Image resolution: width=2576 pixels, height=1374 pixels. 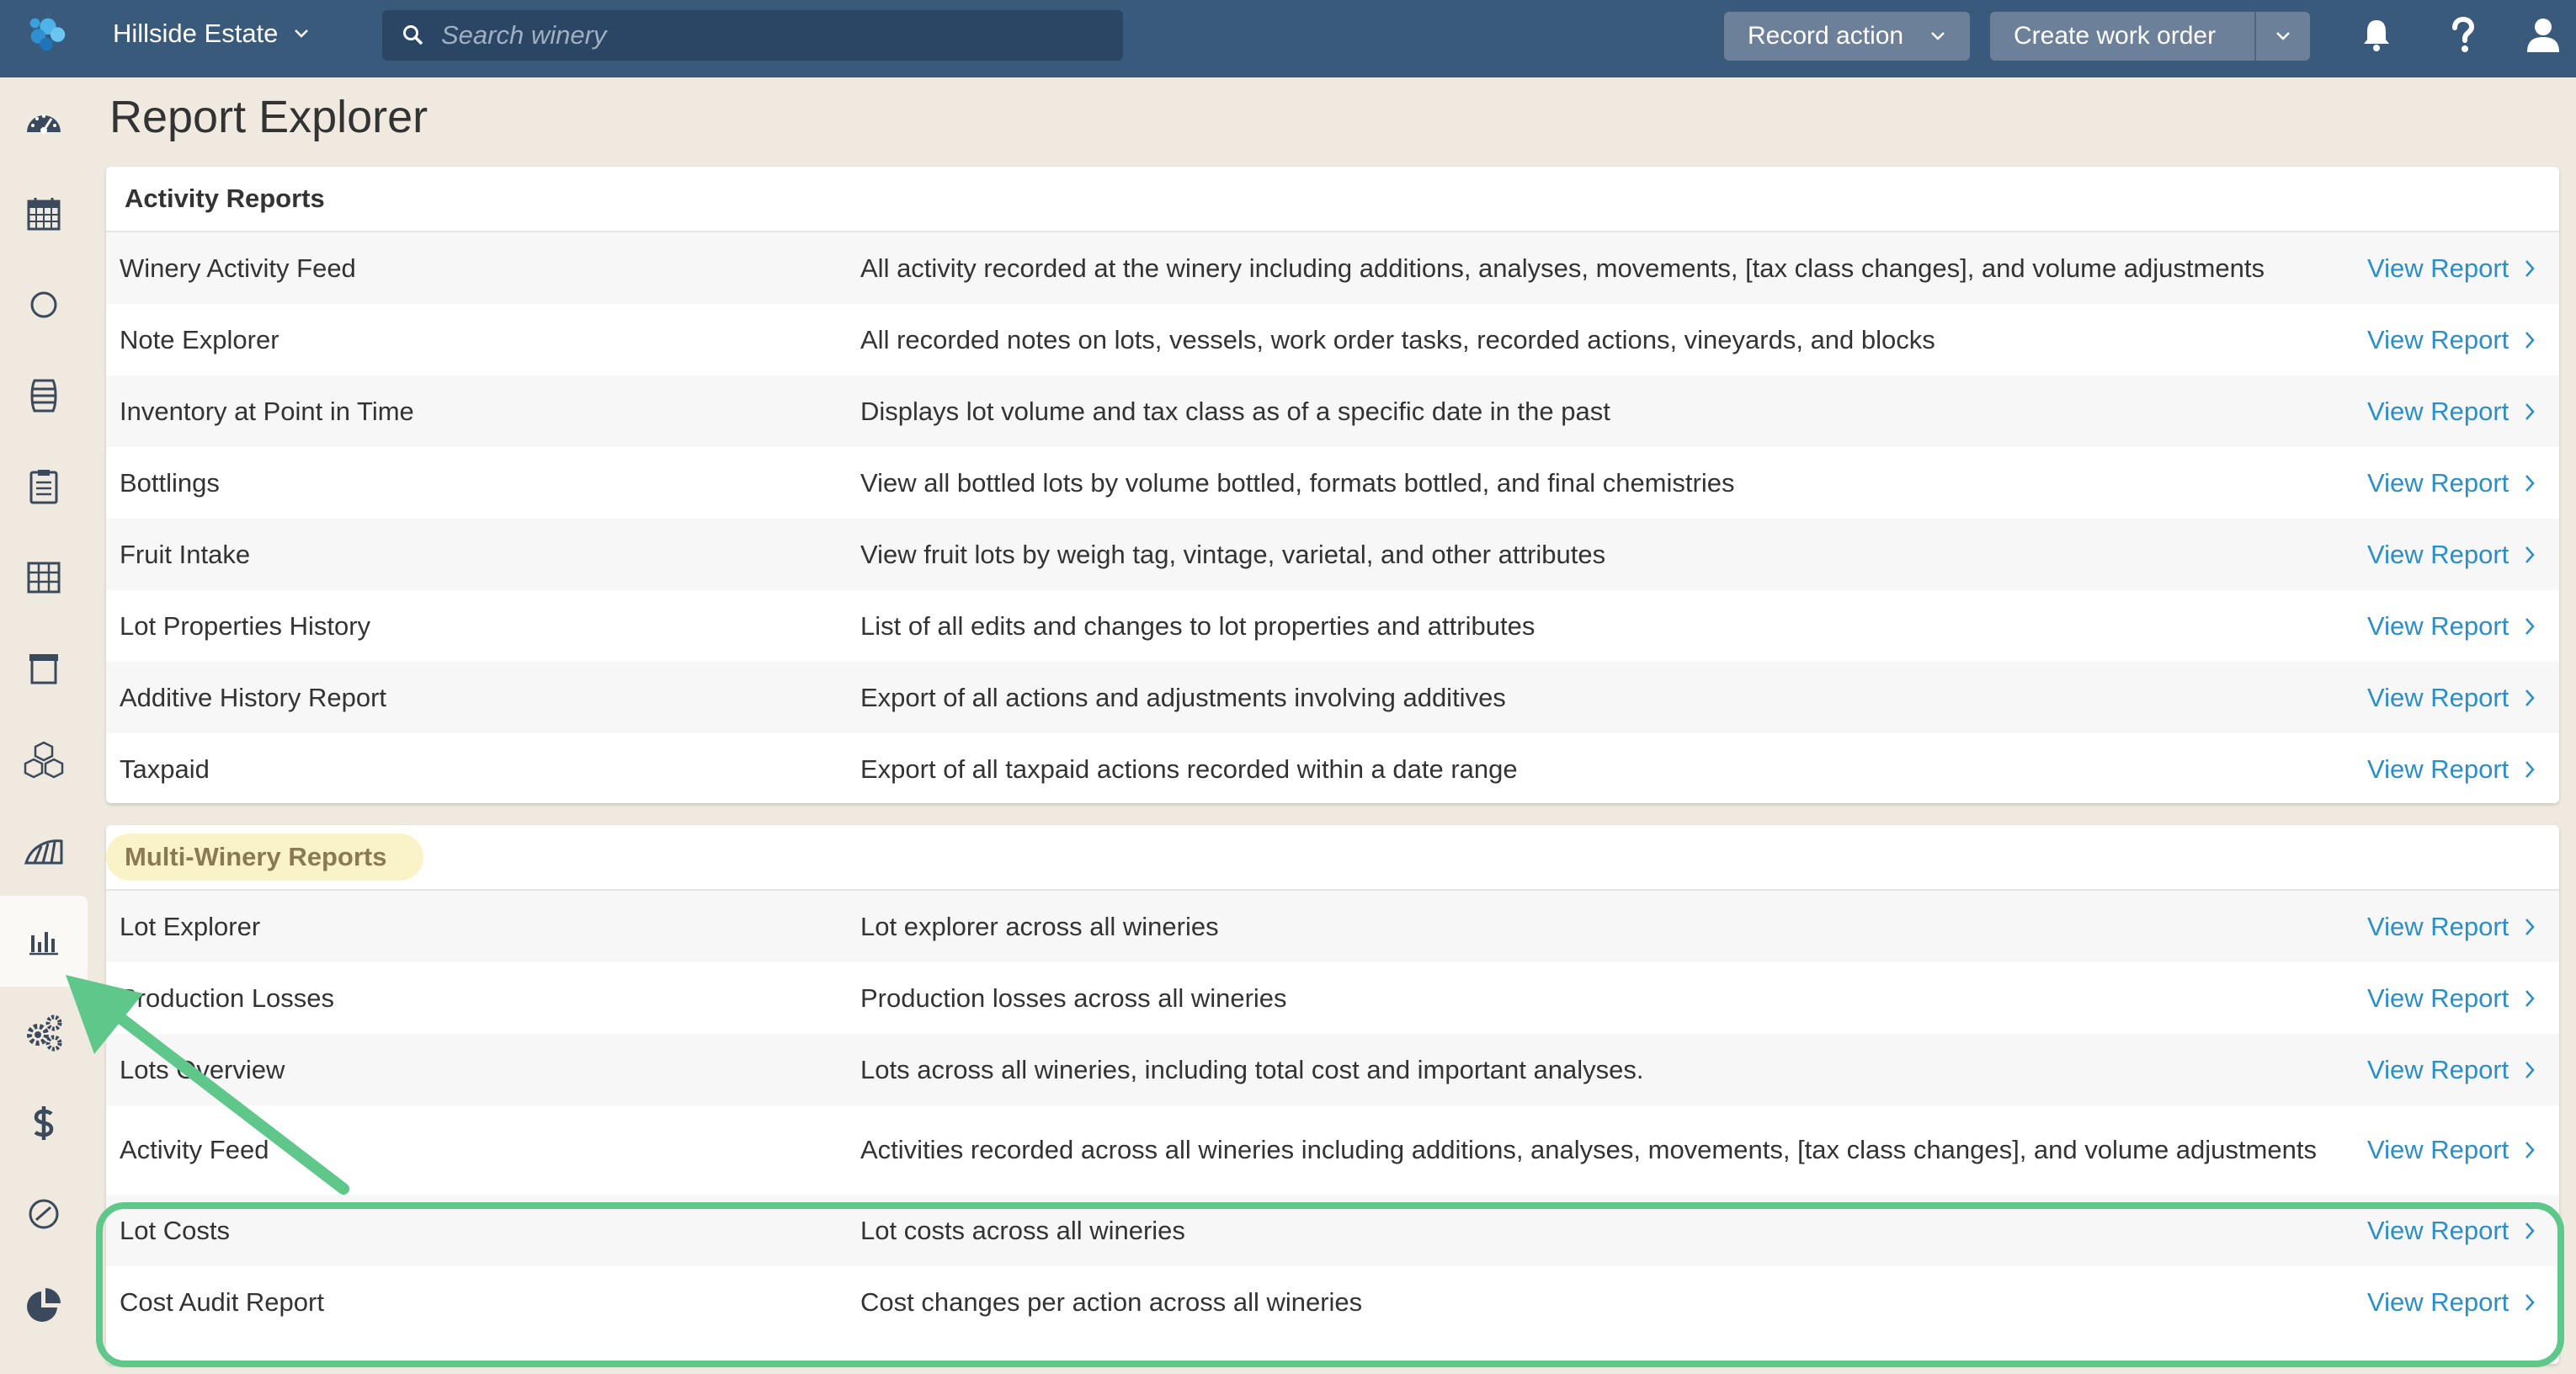 What do you see at coordinates (196, 34) in the screenshot?
I see `winery-name: Hillside Estate` at bounding box center [196, 34].